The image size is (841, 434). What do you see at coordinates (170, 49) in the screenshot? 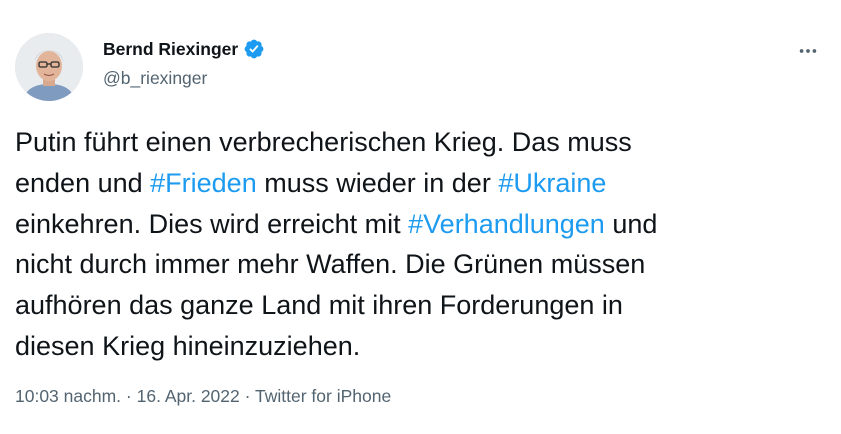
I see `author-display-name: Bernd Riexinger` at bounding box center [170, 49].